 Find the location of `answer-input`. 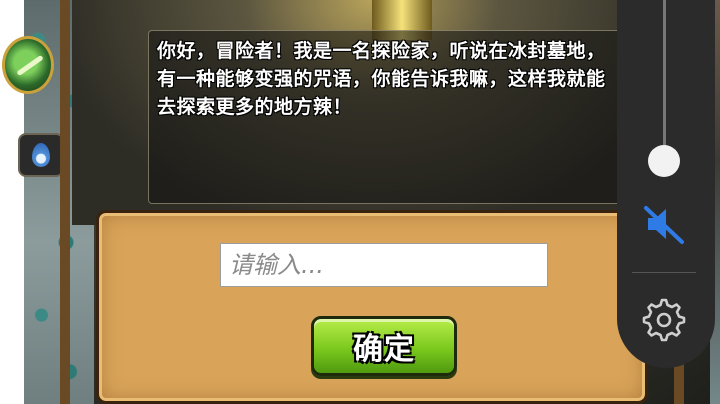

answer-input is located at coordinates (384, 265).